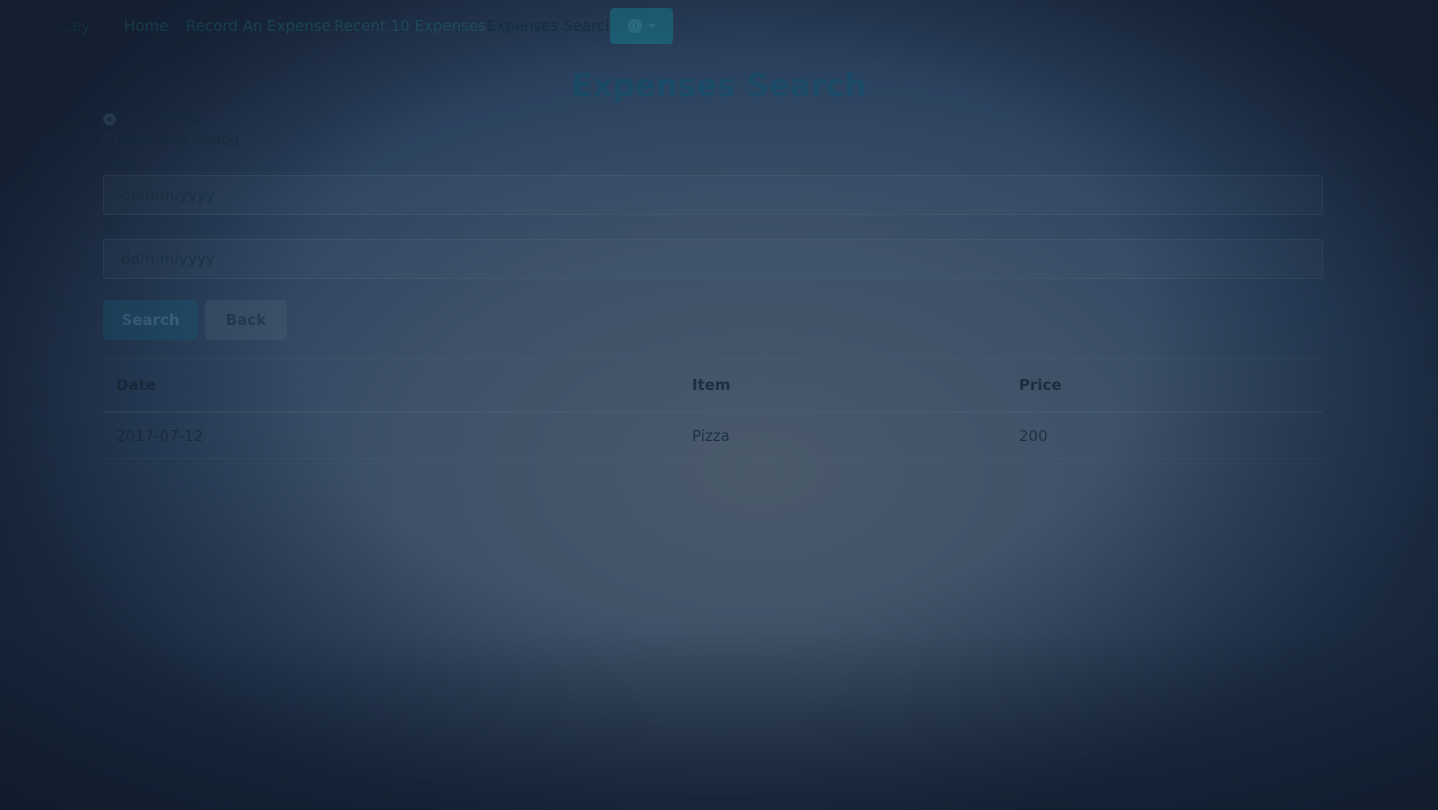 This screenshot has height=810, width=1438. Describe the element at coordinates (160, 119) in the screenshot. I see `radio-this-month-label: This Month` at that location.